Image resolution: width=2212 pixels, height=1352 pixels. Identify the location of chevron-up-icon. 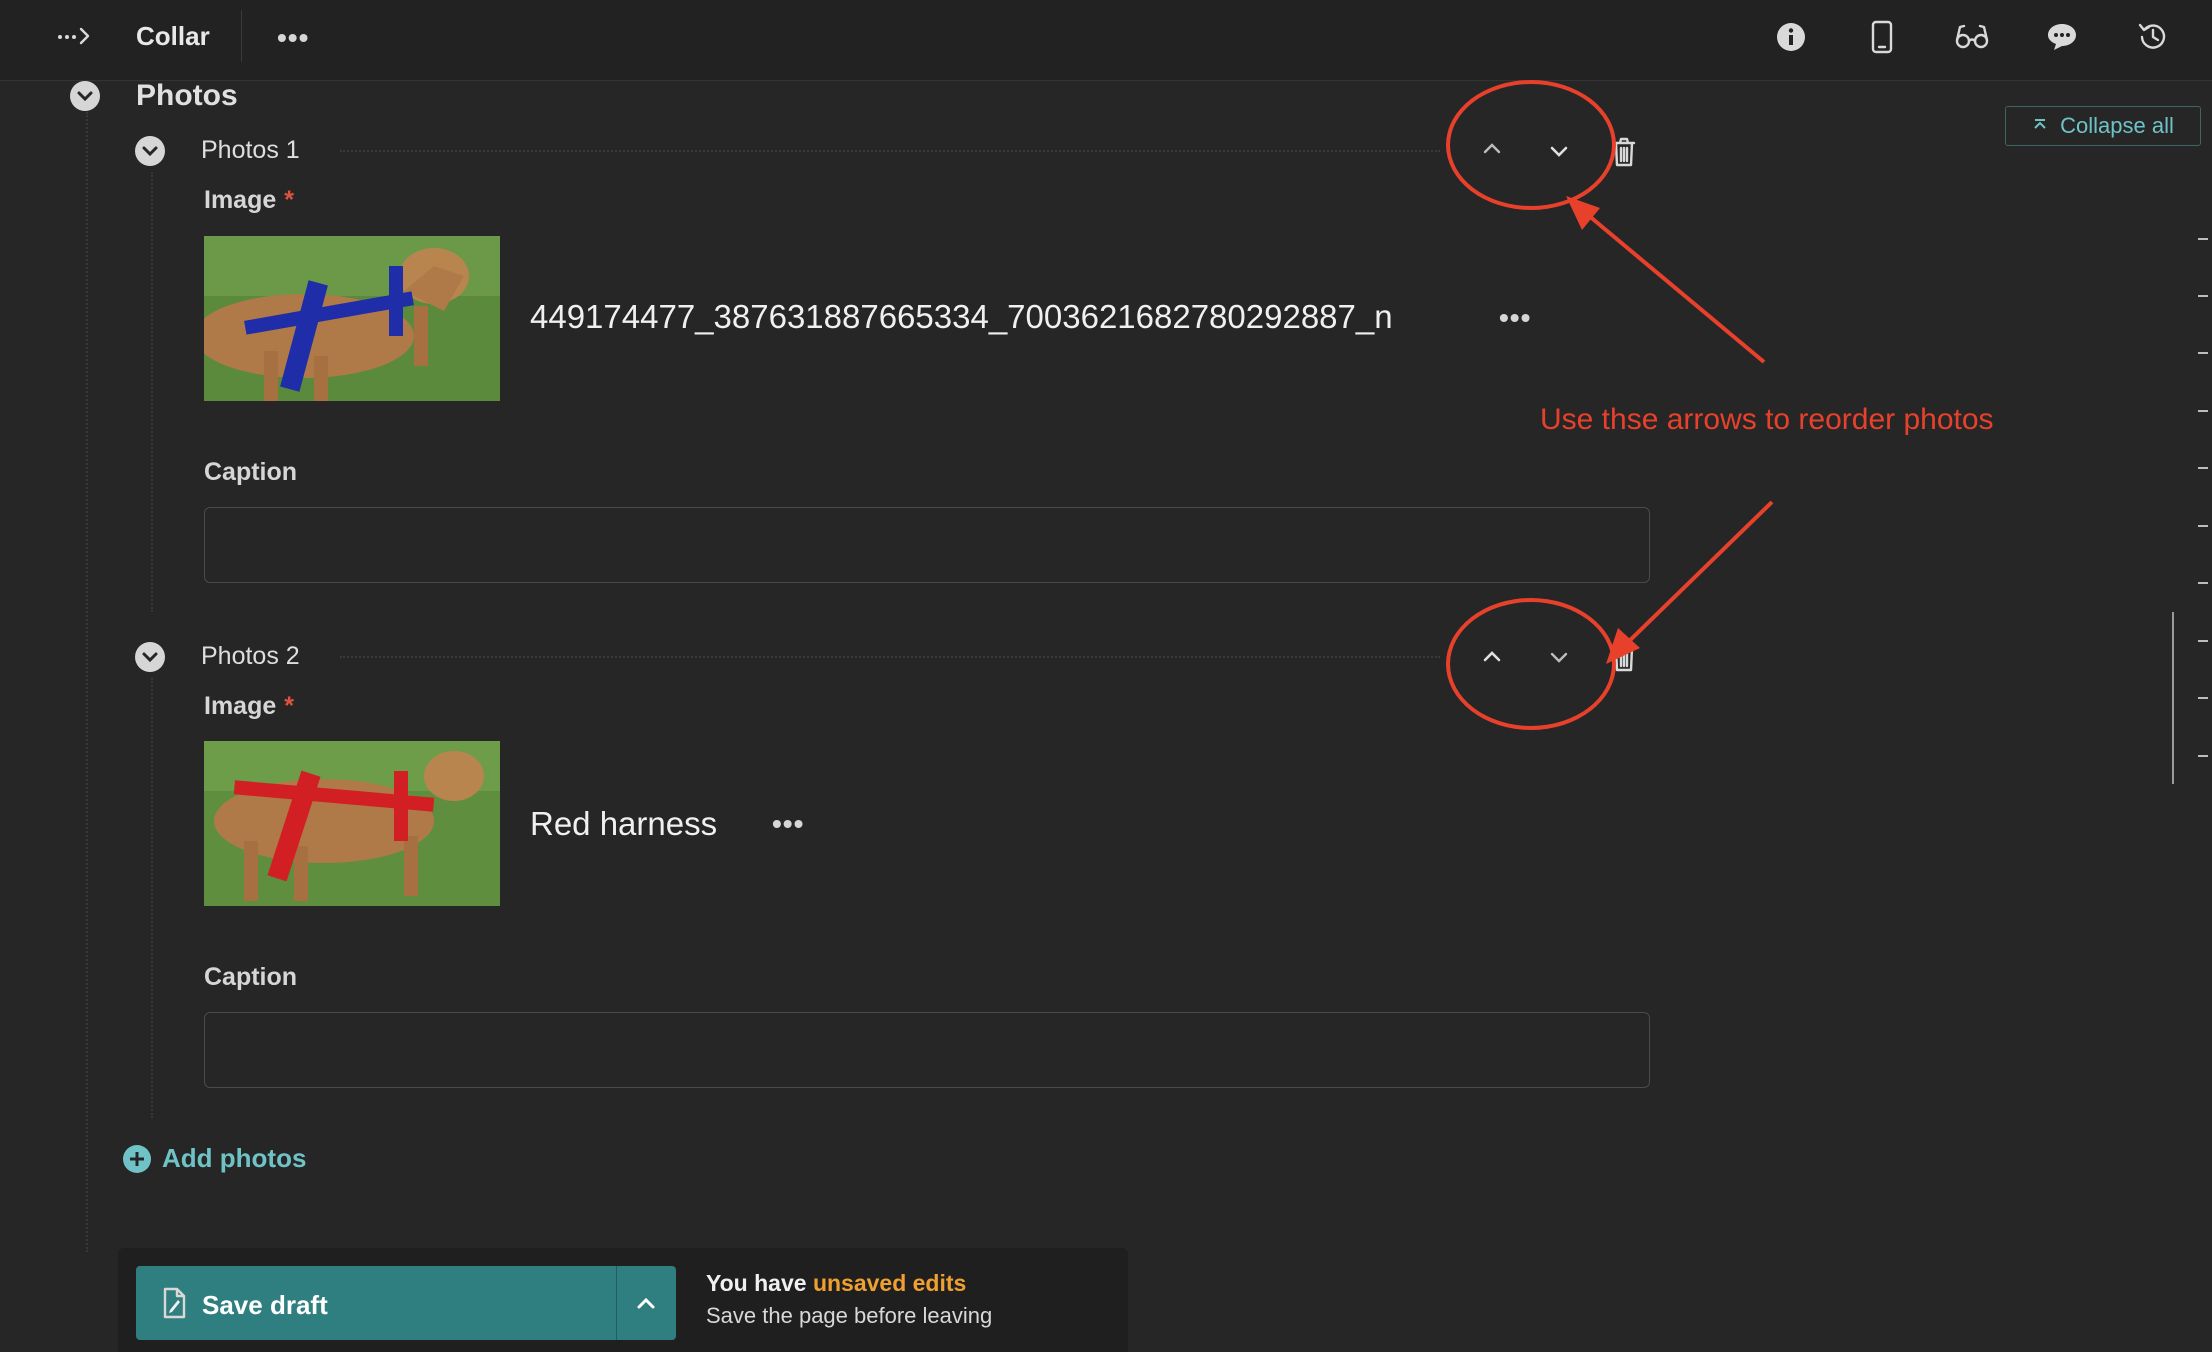
(646, 1303).